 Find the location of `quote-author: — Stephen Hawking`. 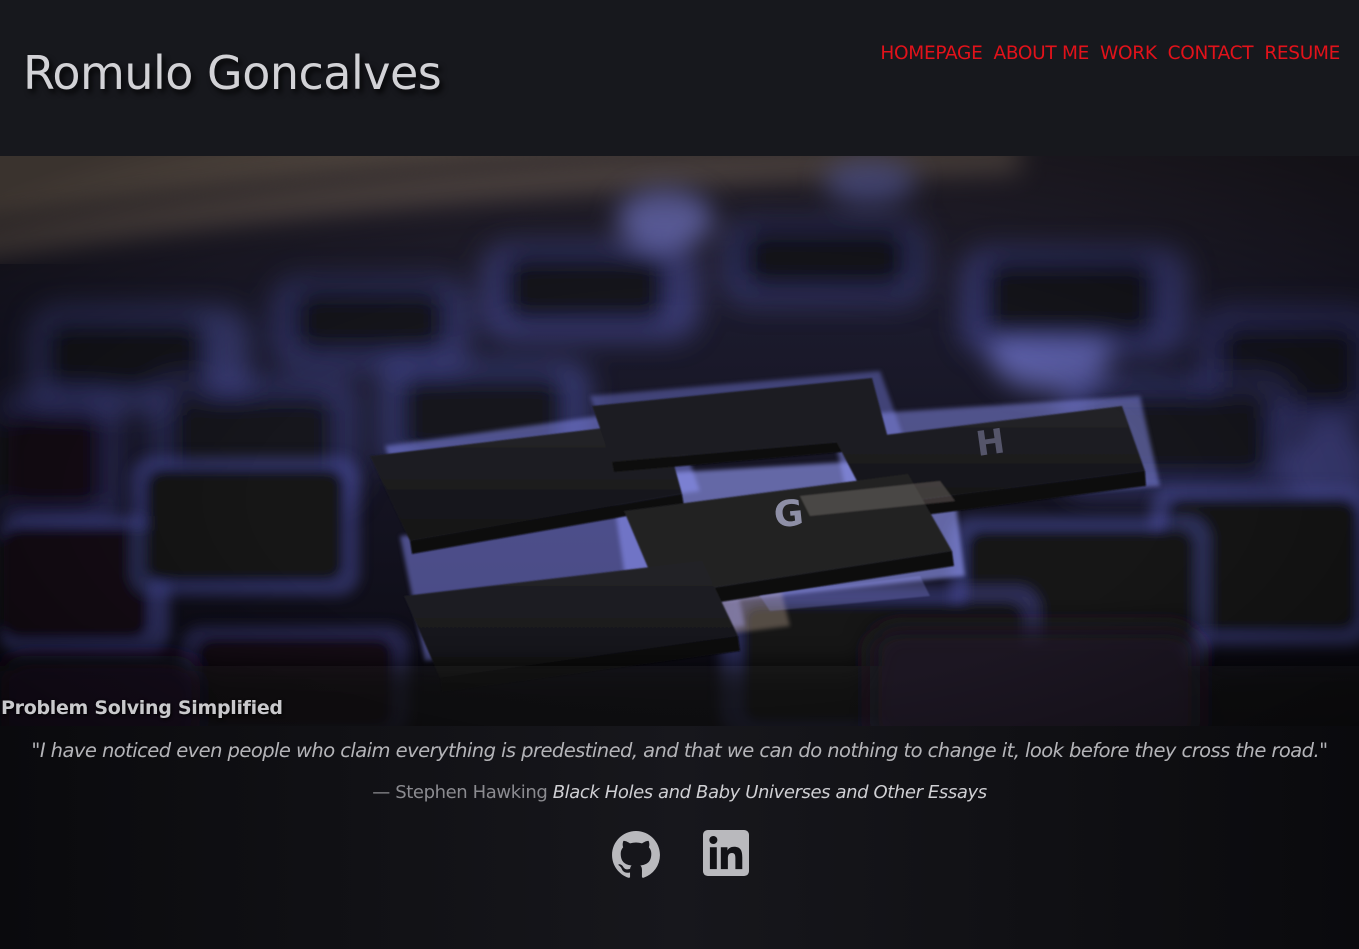

quote-author: — Stephen Hawking is located at coordinates (460, 792).